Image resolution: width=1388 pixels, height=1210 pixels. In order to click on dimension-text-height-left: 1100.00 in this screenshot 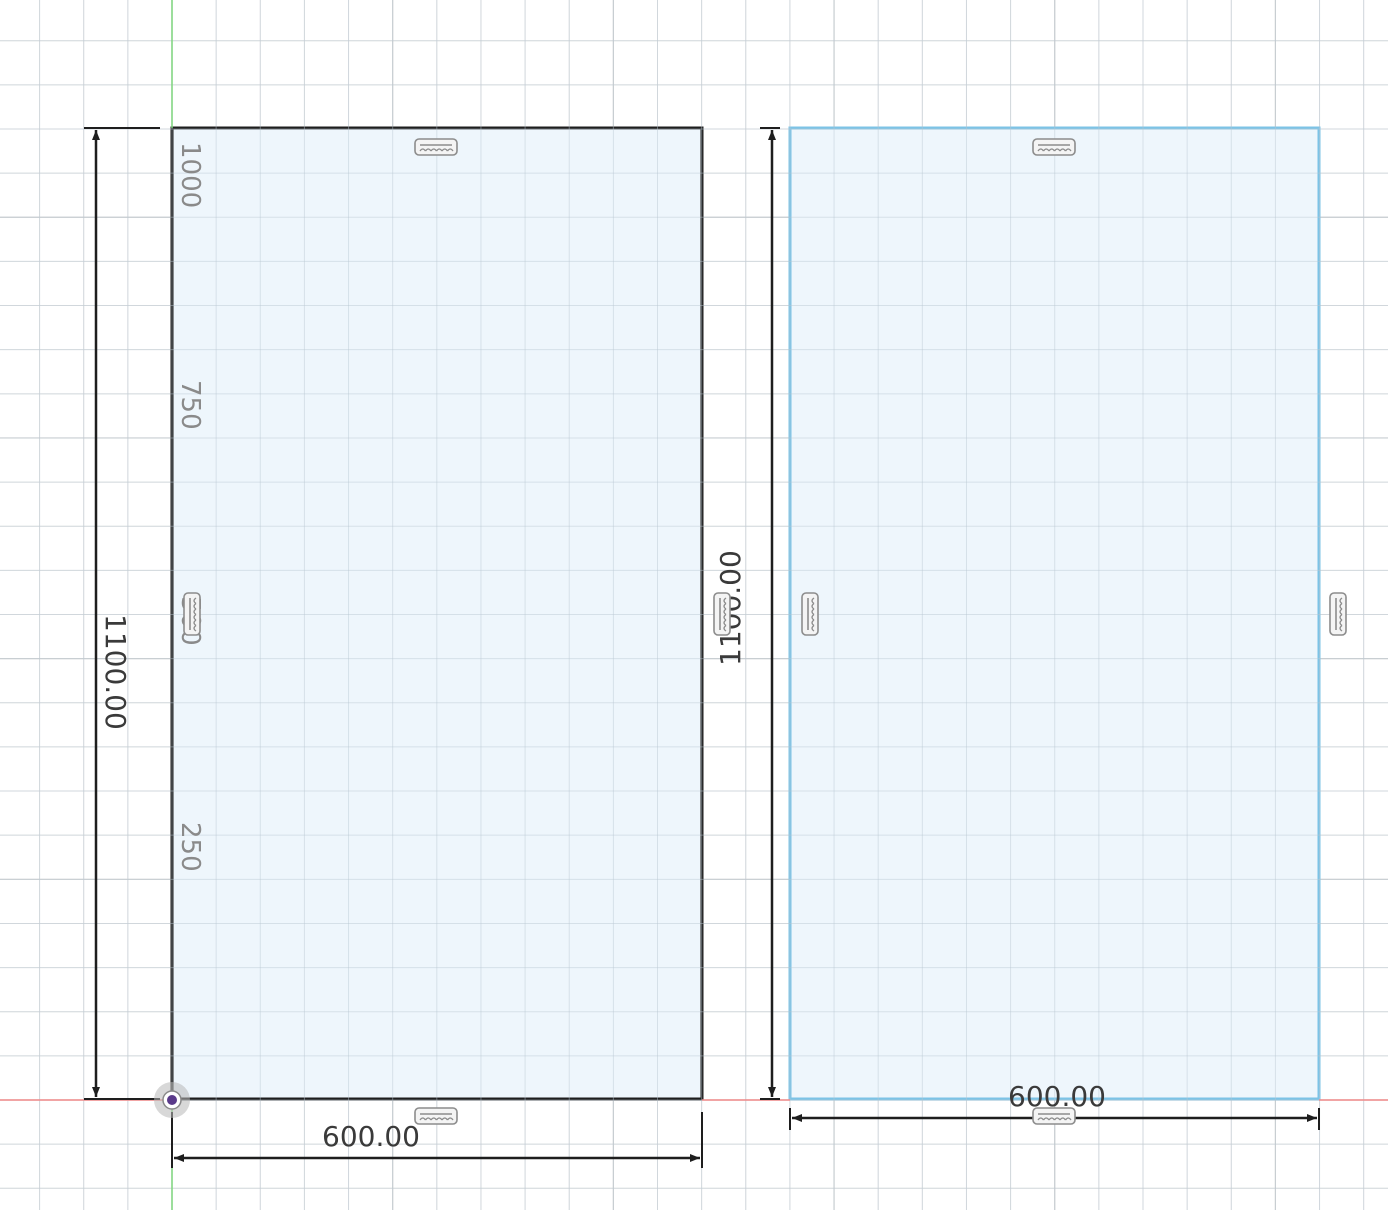, I will do `click(115, 672)`.